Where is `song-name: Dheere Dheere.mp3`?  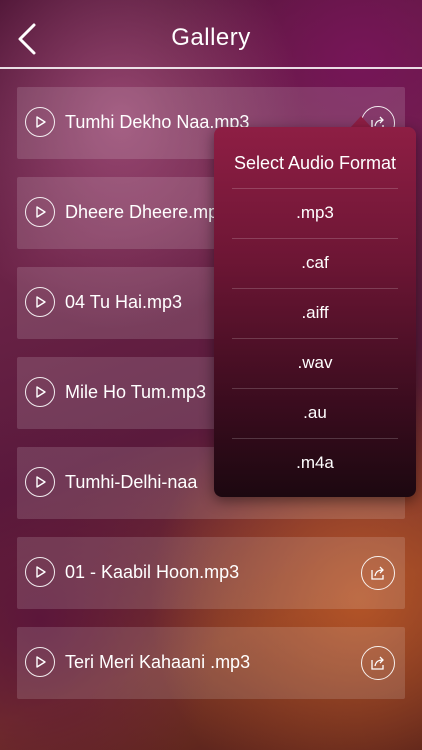 song-name: Dheere Dheere.mp3 is located at coordinates (147, 212).